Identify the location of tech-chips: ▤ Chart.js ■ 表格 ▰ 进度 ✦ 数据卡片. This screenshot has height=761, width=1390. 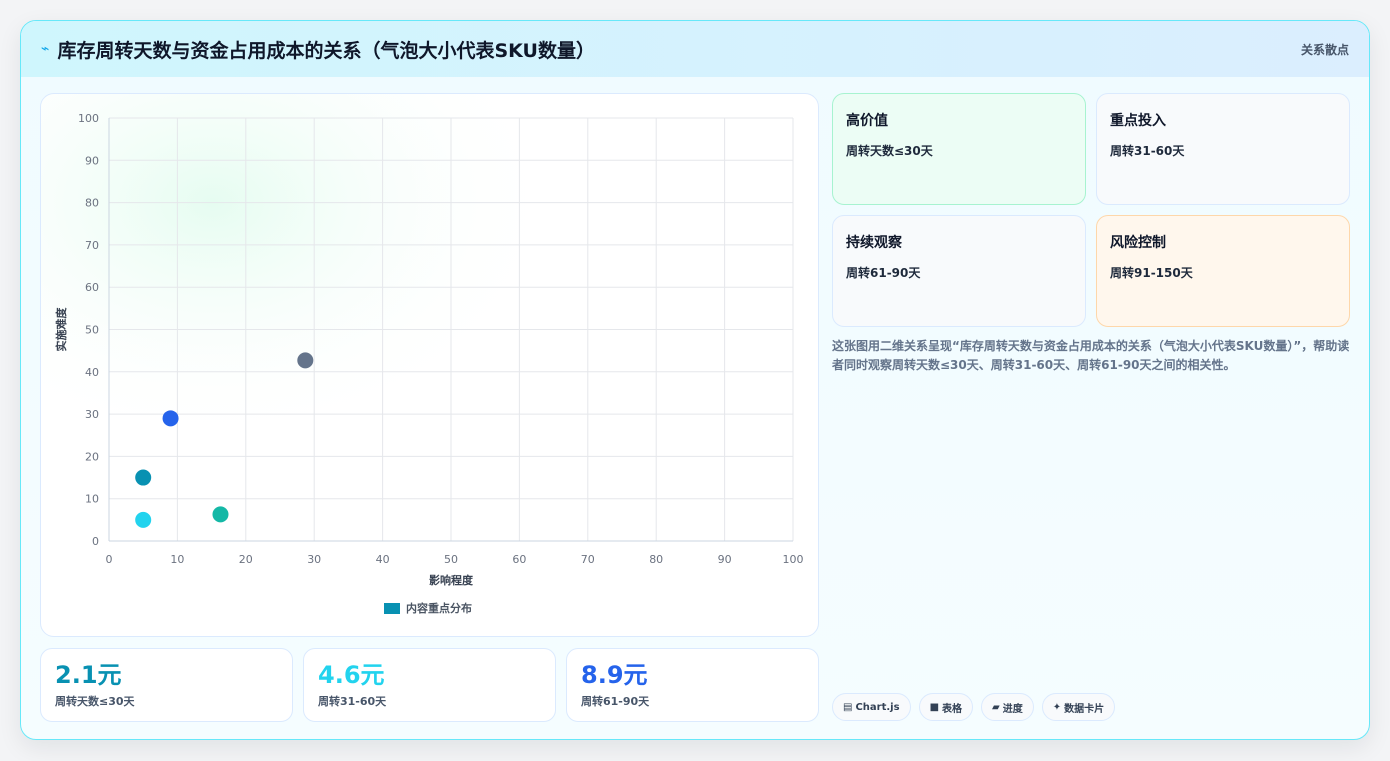
(974, 707).